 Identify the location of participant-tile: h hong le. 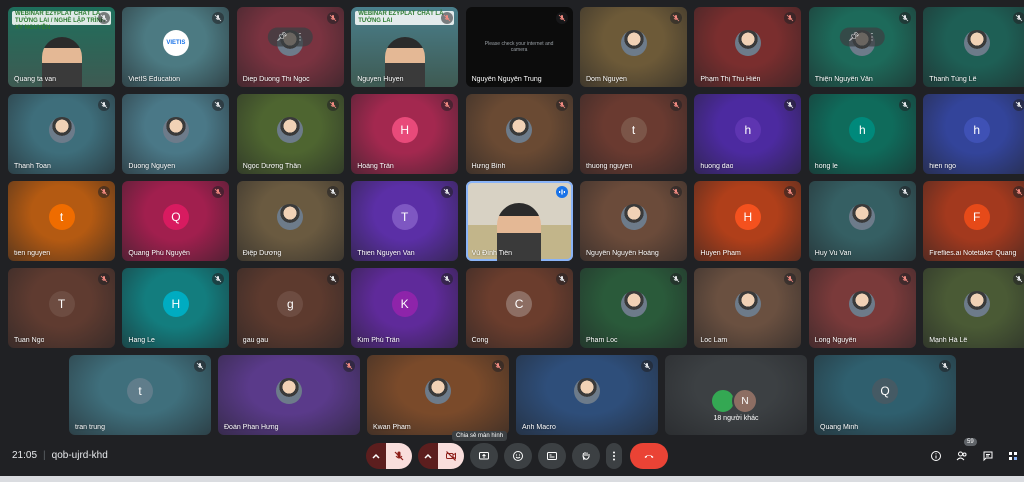
(862, 134).